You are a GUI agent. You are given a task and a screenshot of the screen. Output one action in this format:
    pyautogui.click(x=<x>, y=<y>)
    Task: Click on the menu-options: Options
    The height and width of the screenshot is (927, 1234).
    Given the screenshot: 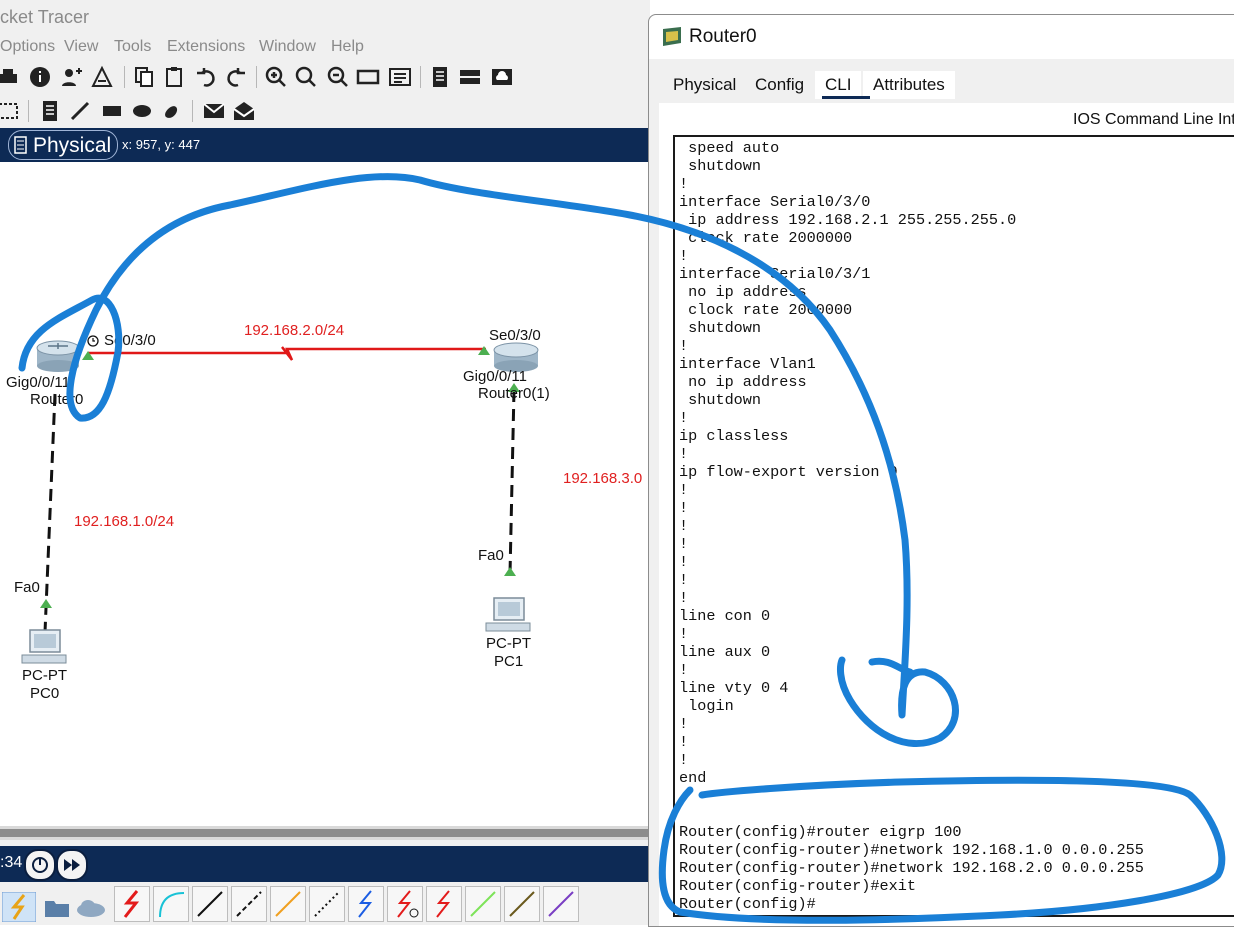 What is the action you would take?
    pyautogui.click(x=27, y=47)
    